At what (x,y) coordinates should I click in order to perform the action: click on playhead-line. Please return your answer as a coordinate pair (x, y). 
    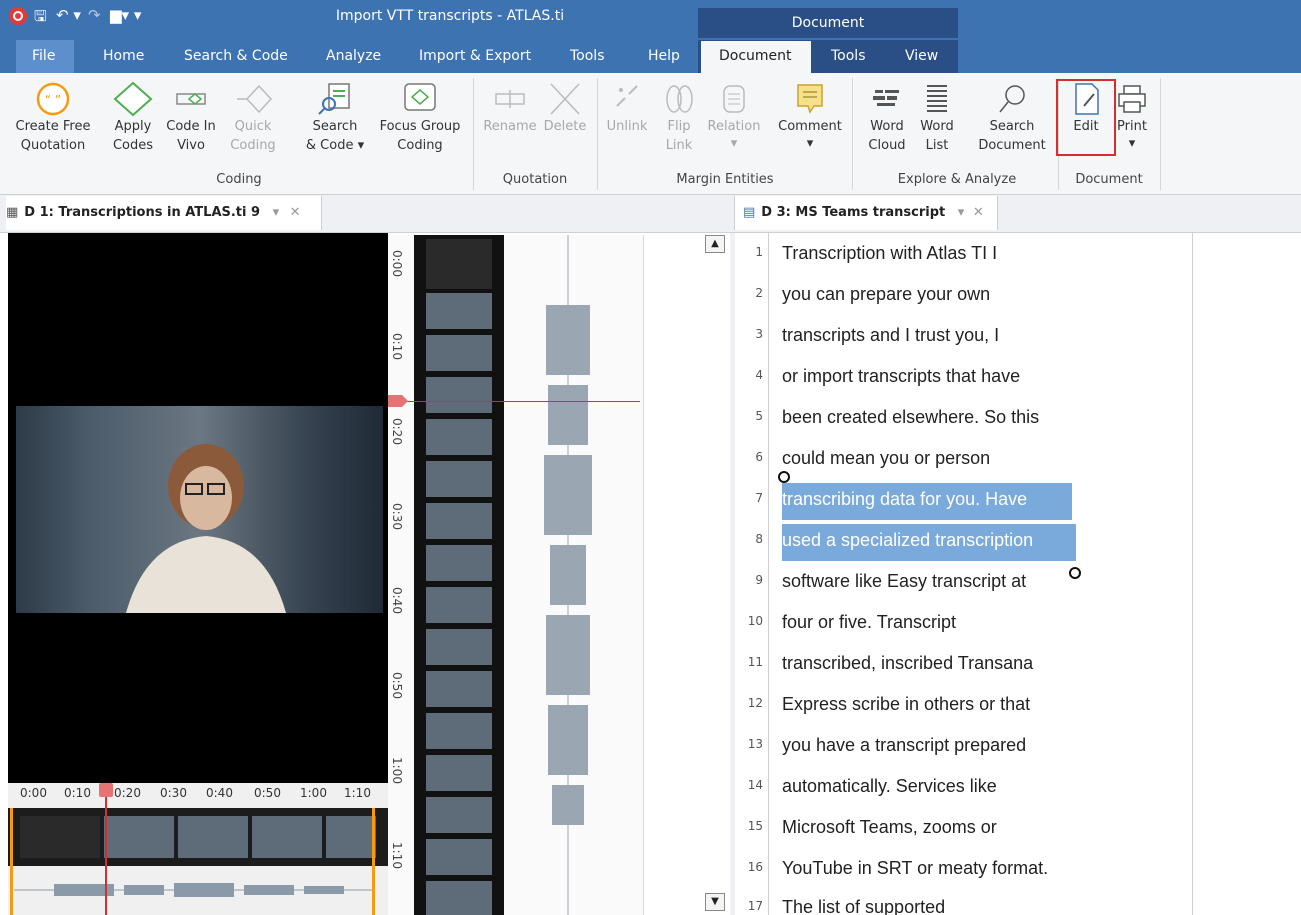
    Looking at the image, I should click on (106, 850).